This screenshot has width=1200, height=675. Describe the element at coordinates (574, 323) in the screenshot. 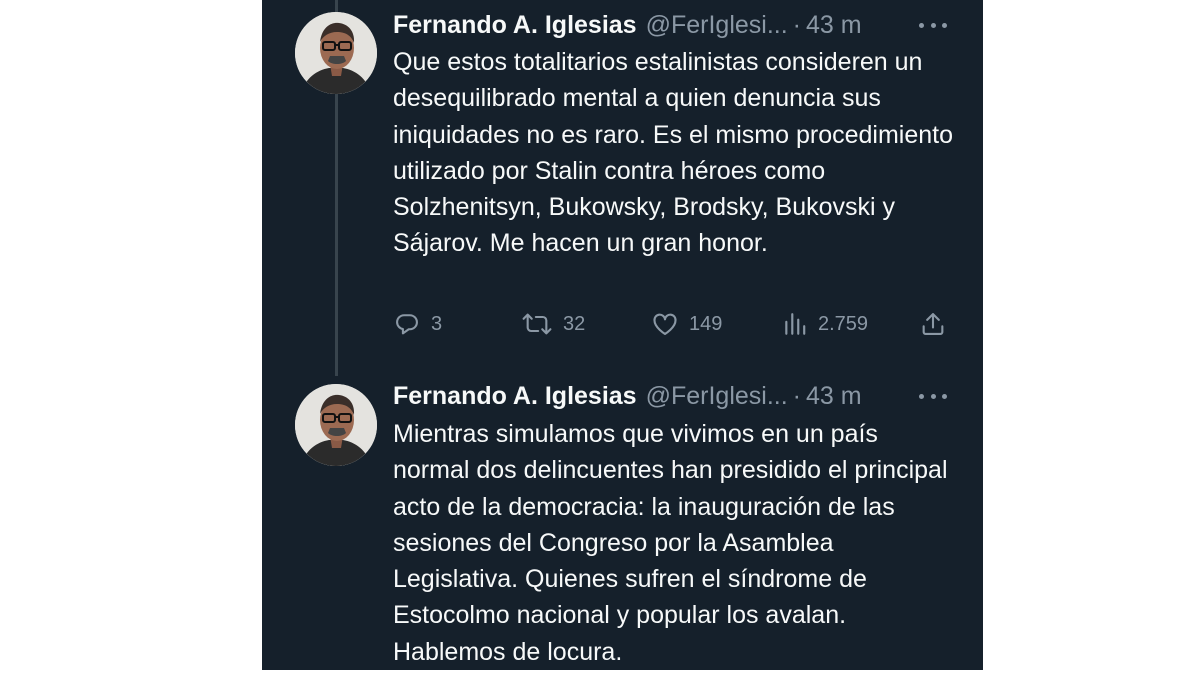

I see `retweet-count: 32` at that location.